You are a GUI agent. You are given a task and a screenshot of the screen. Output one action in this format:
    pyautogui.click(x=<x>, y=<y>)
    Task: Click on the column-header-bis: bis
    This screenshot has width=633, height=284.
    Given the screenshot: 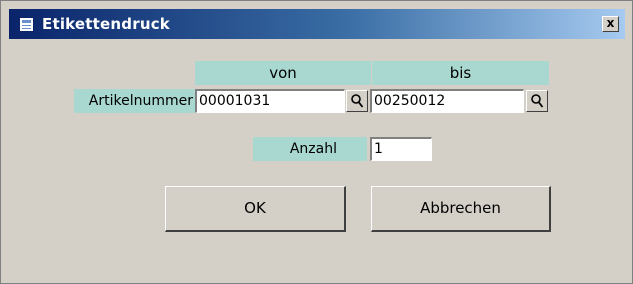 What is the action you would take?
    pyautogui.click(x=460, y=73)
    